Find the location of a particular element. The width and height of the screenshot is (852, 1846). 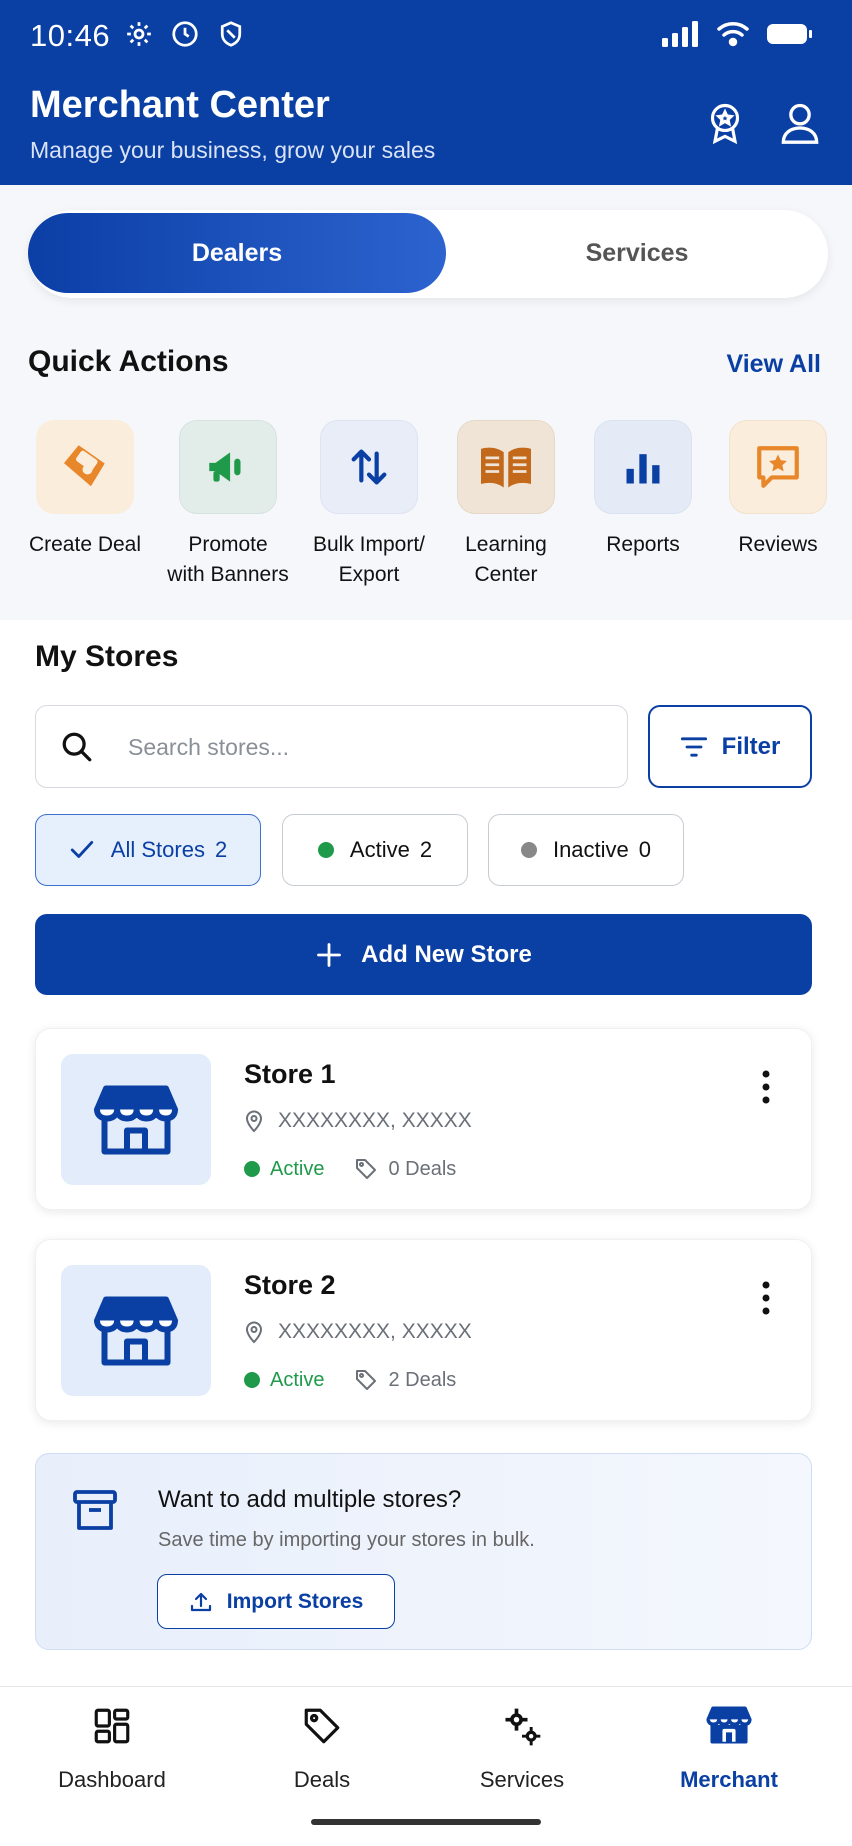

nav-dashboard: Dashboard is located at coordinates (112, 1747).